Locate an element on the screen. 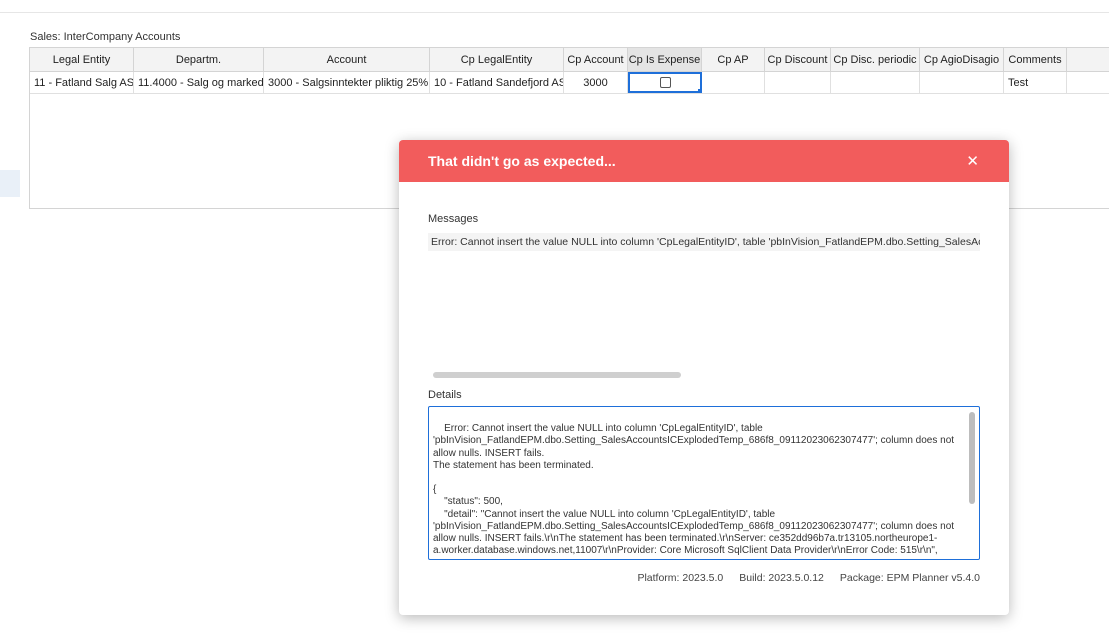 This screenshot has width=1109, height=639. column-header-cp-agio-disagio: Cp AgioDisagio is located at coordinates (962, 59).